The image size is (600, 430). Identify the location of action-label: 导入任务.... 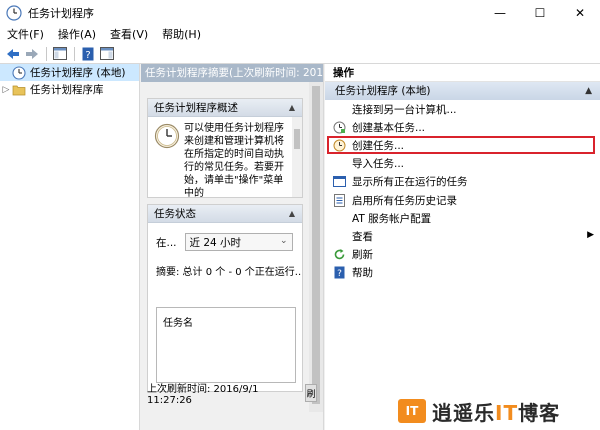
(378, 164).